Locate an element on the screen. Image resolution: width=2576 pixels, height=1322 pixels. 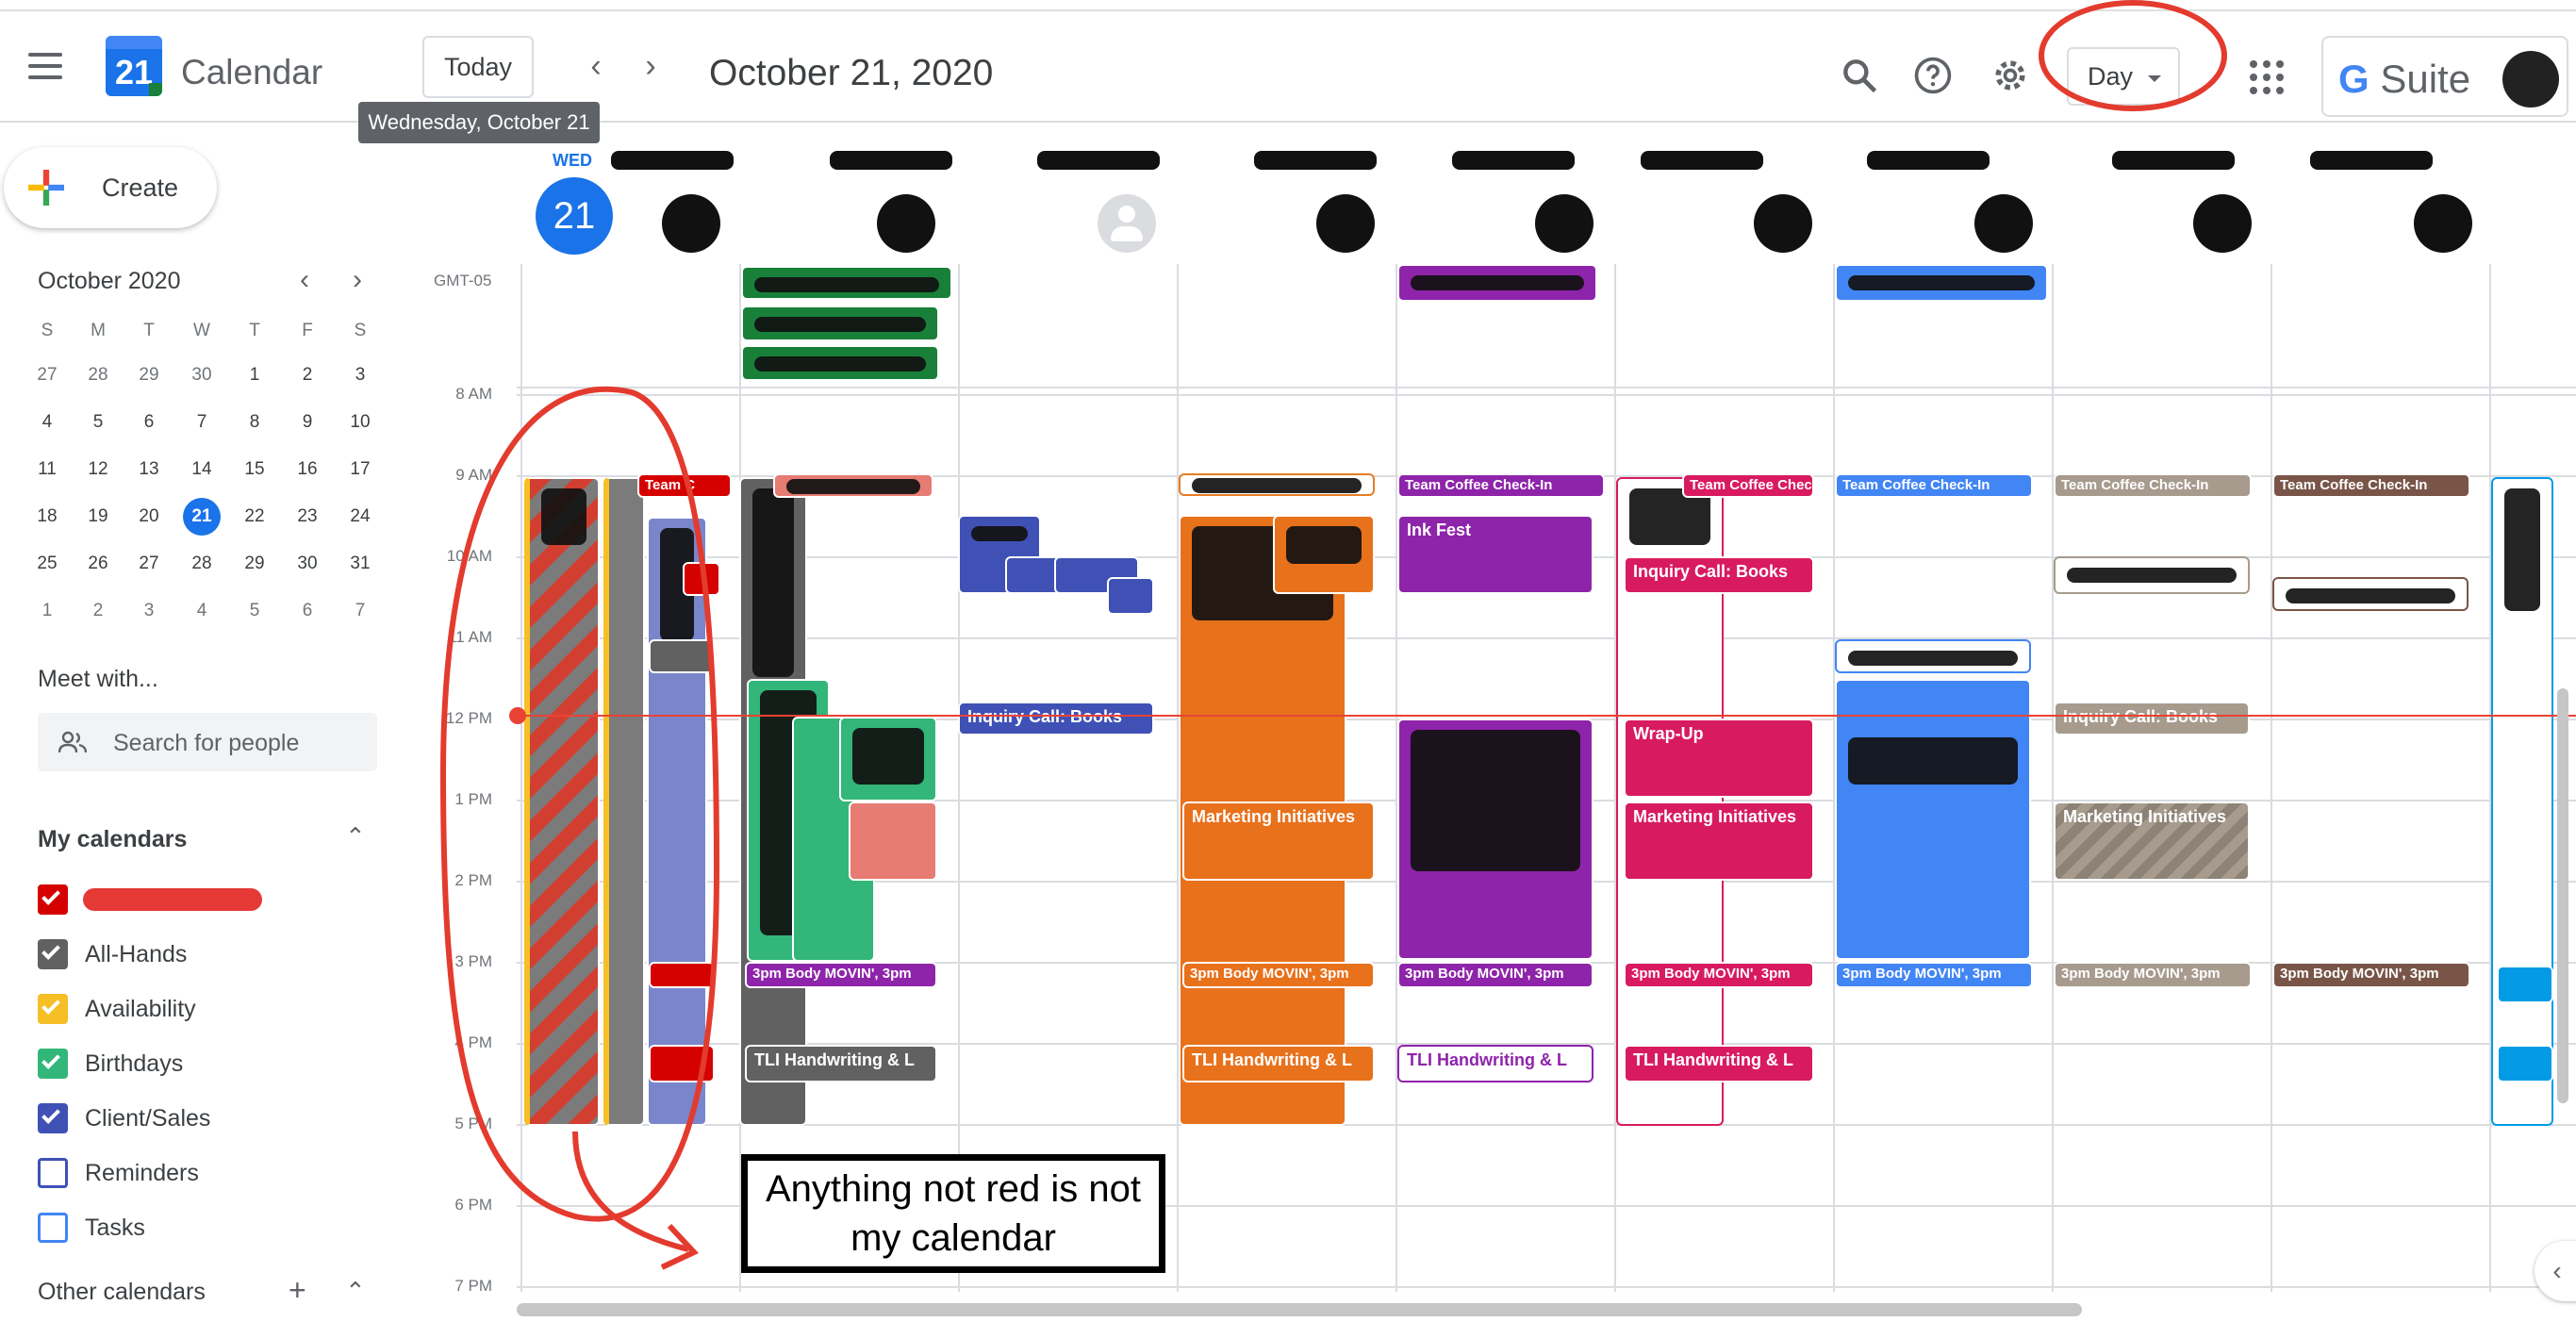
client-event-block is located at coordinates (1130, 596).